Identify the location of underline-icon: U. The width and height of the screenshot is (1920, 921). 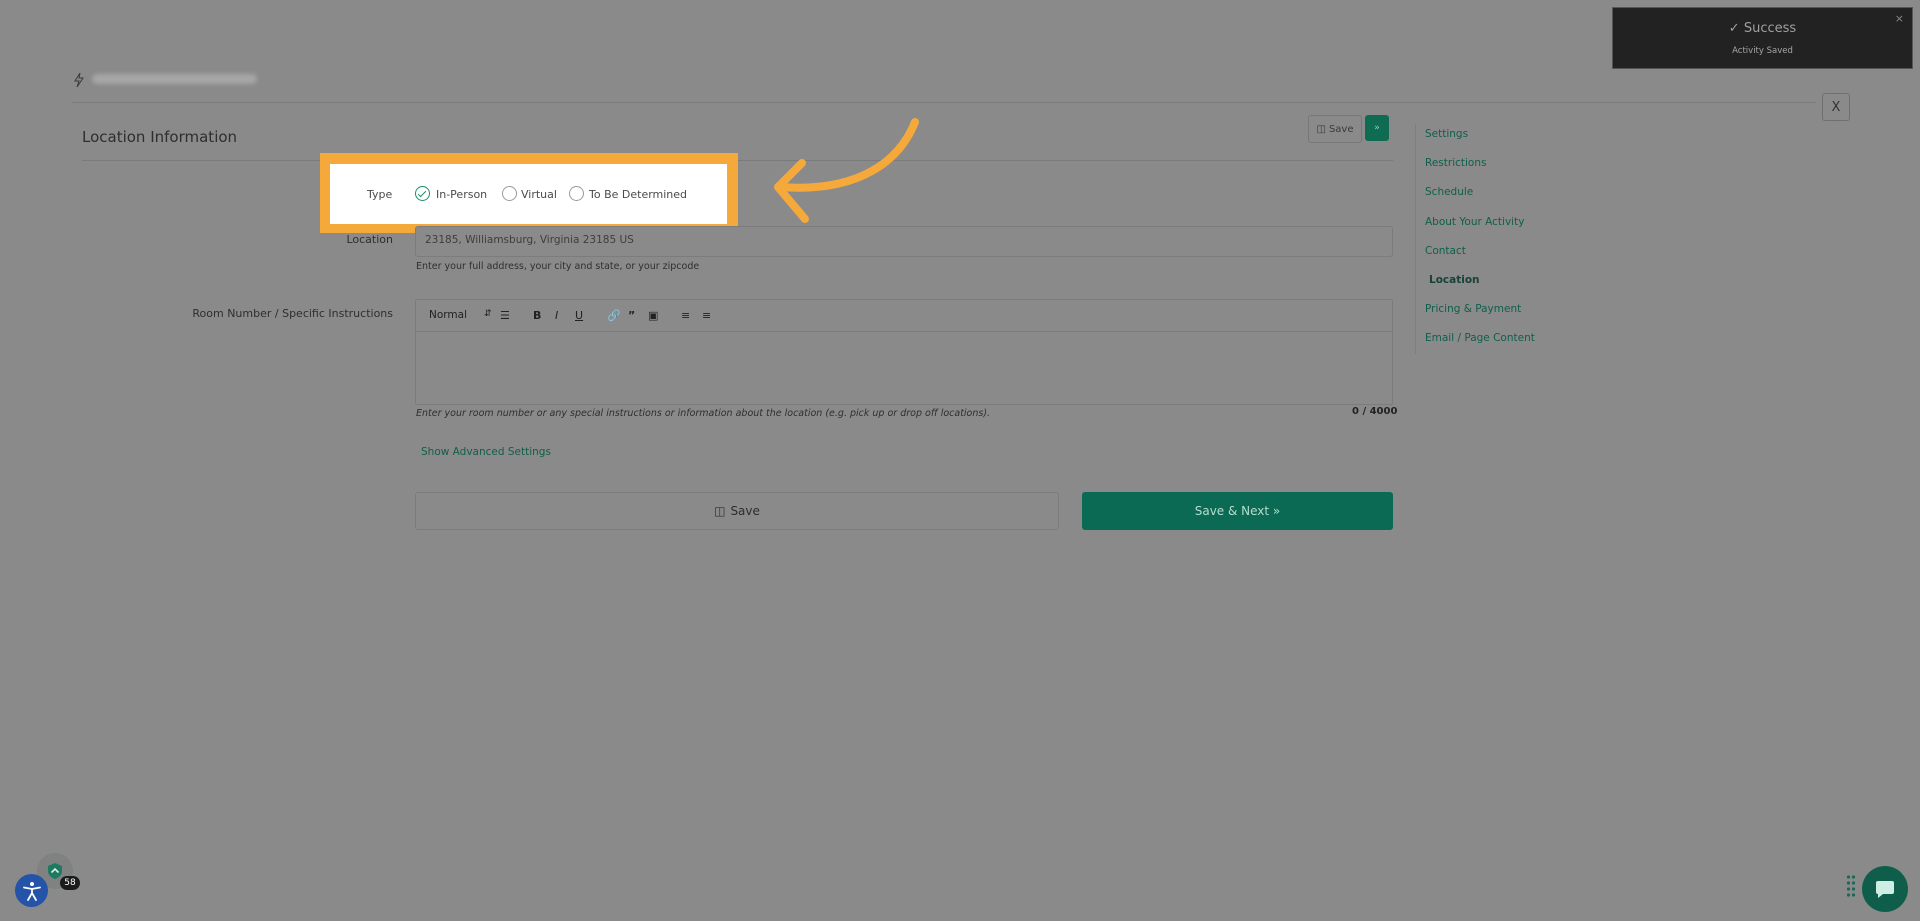
(579, 315).